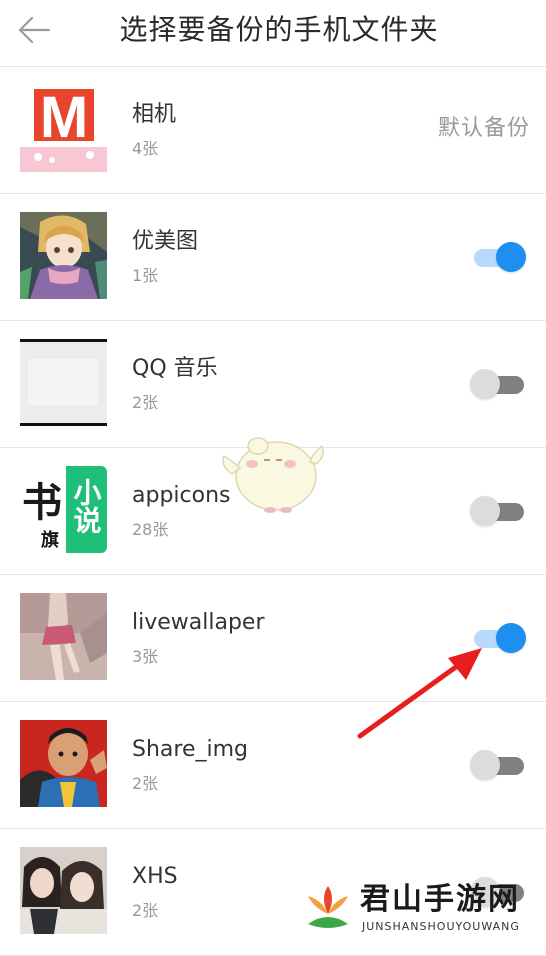 The width and height of the screenshot is (546, 956). What do you see at coordinates (50, 540) in the screenshot?
I see `novel-sub-glyph: 旗` at bounding box center [50, 540].